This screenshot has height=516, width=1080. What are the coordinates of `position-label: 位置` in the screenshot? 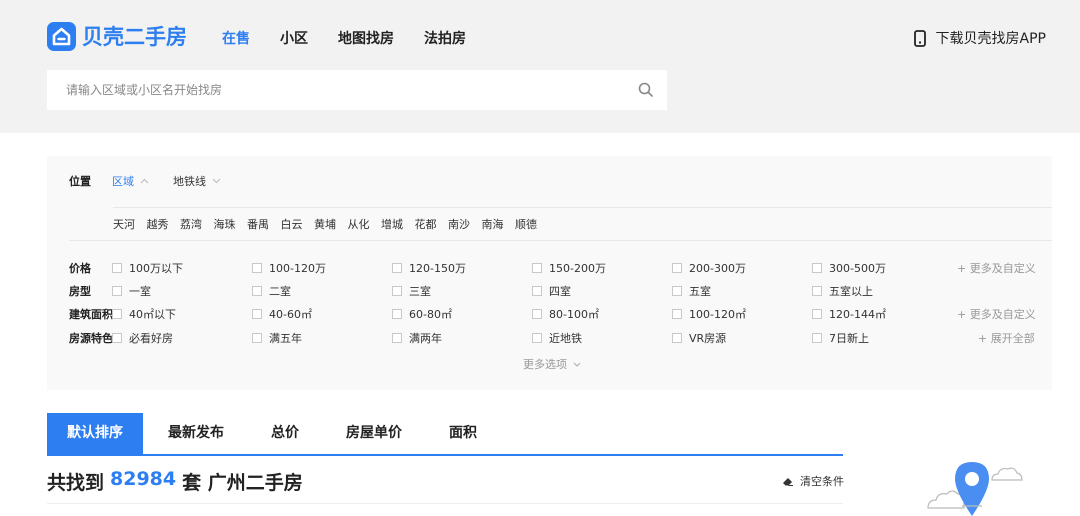 It's located at (80, 181).